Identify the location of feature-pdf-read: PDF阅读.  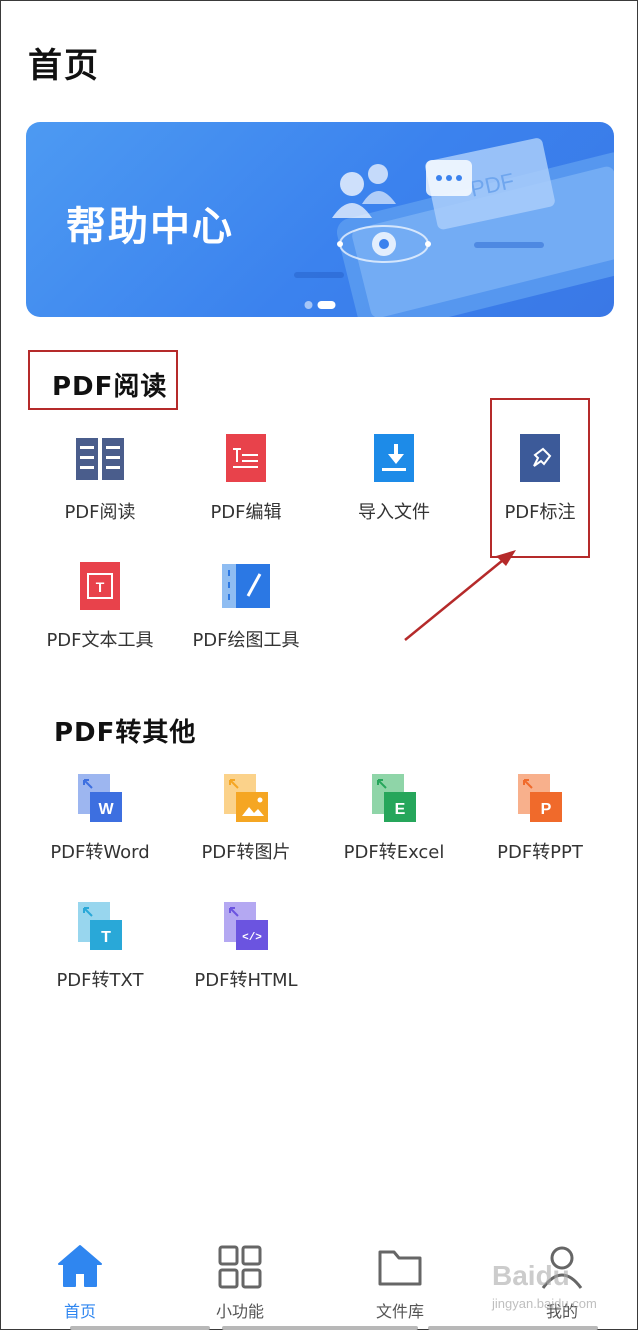
(100, 478).